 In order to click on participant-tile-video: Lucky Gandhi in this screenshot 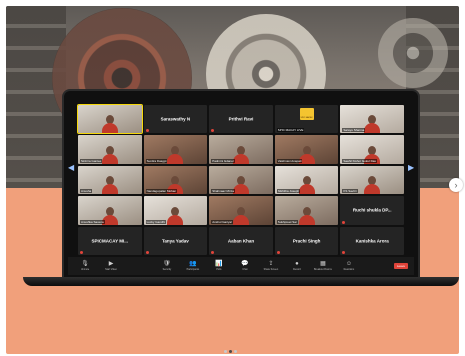, I will do `click(175, 210)`.